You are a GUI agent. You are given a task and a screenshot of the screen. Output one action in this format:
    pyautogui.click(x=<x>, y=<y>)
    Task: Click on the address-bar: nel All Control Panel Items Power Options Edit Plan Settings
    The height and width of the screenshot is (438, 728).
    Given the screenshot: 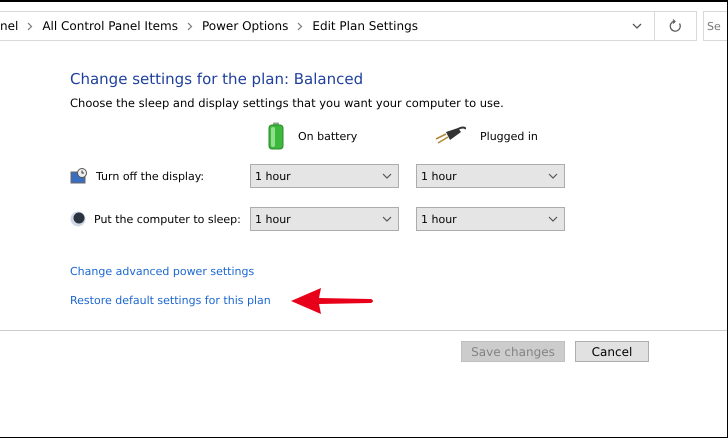 What is the action you would take?
    pyautogui.click(x=327, y=26)
    